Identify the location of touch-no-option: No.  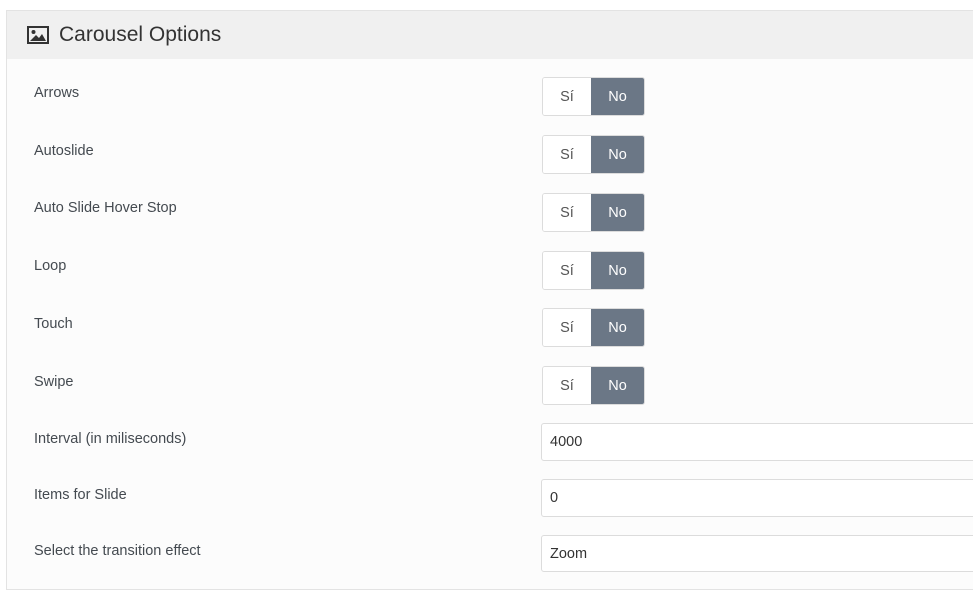
(617, 327).